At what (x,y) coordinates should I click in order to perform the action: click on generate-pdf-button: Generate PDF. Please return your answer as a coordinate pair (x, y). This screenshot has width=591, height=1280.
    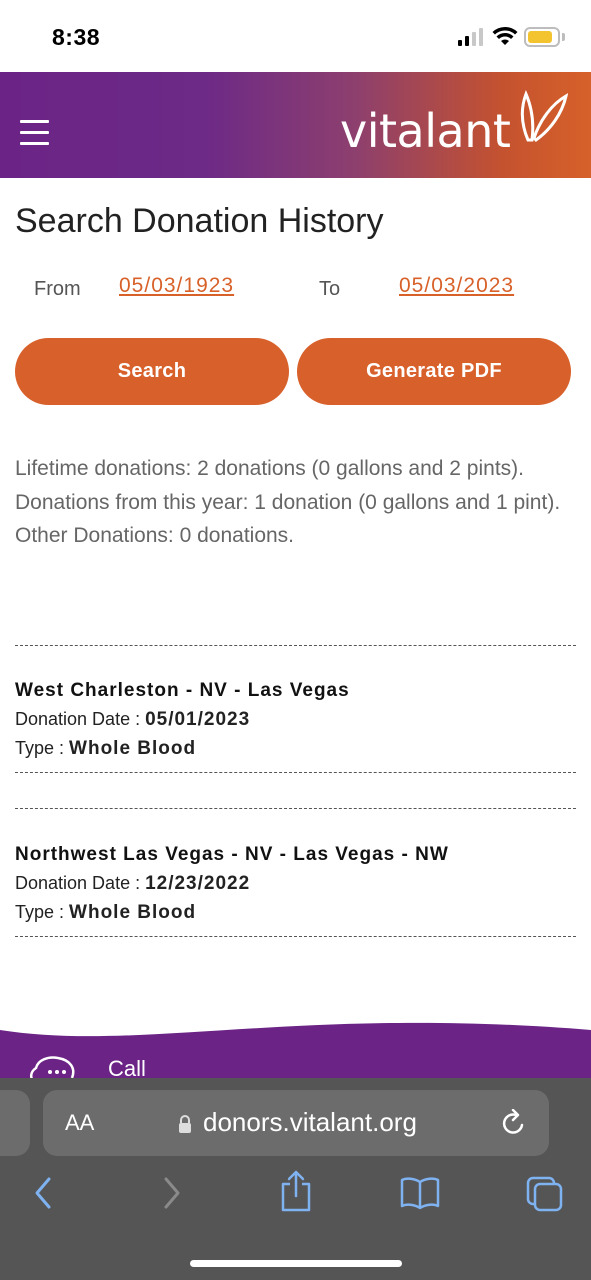
    Looking at the image, I should click on (434, 371).